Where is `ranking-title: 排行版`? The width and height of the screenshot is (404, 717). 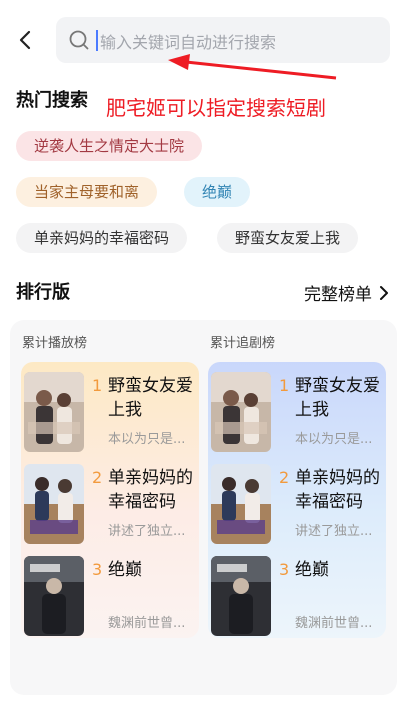
ranking-title: 排行版 is located at coordinates (43, 292).